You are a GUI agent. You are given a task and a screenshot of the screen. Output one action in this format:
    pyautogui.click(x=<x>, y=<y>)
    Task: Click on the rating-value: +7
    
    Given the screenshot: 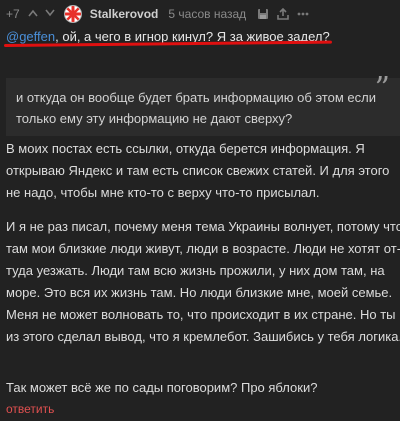 What is the action you would take?
    pyautogui.click(x=13, y=14)
    